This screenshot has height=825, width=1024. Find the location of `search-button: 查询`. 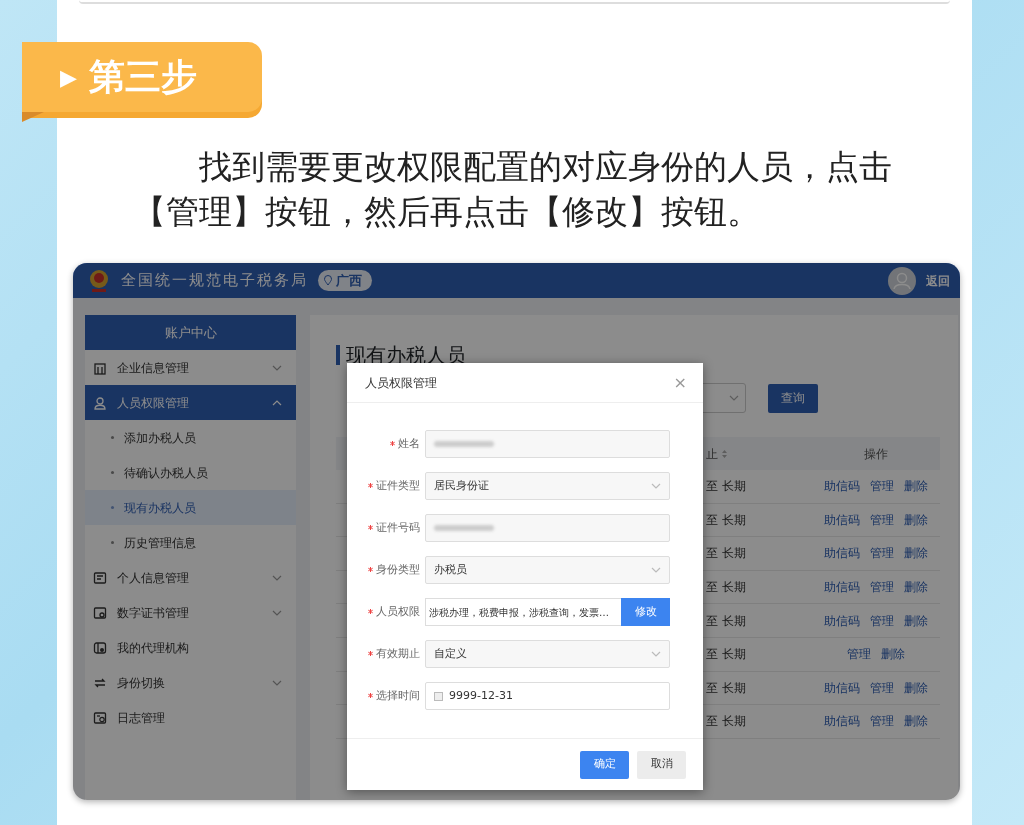

search-button: 查询 is located at coordinates (793, 398).